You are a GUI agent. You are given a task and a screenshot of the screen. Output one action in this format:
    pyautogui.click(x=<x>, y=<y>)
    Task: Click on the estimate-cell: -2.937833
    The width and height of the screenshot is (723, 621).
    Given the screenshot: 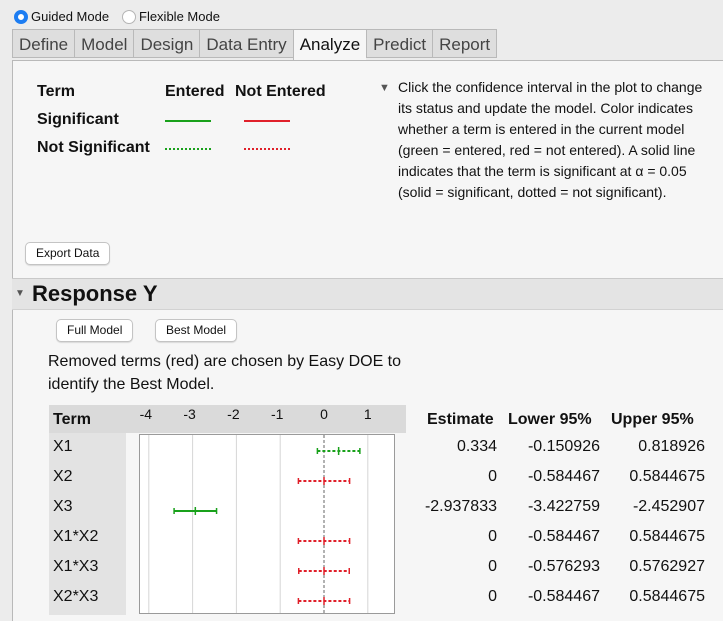 What is the action you would take?
    pyautogui.click(x=460, y=506)
    